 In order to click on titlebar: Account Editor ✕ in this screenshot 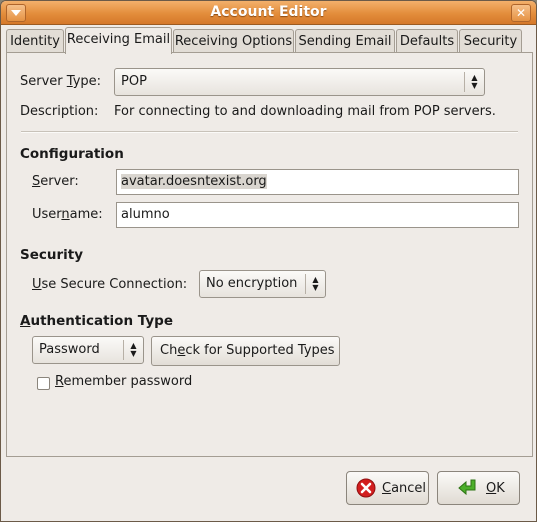, I will do `click(268, 13)`.